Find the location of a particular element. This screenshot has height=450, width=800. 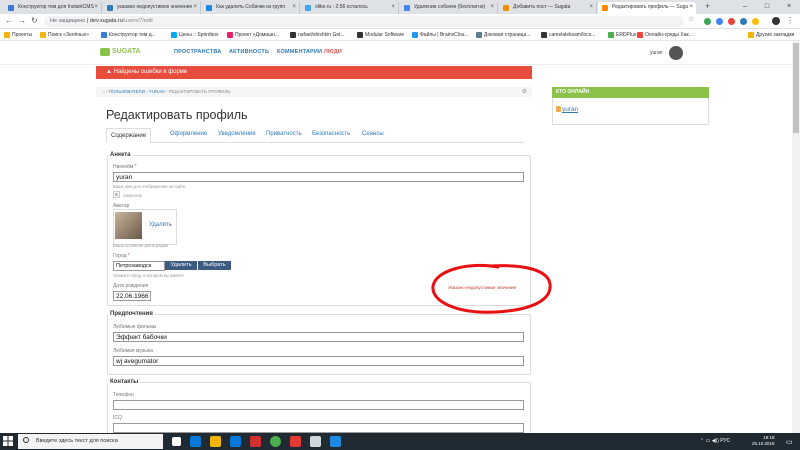

home-icon: ⌂ is located at coordinates (103, 91).